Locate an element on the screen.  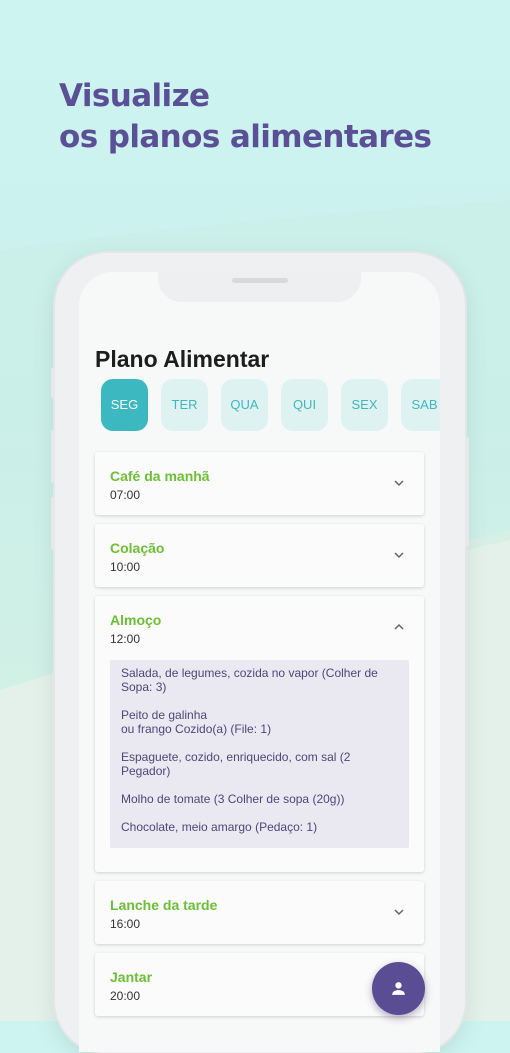
meal-time: 10:00 is located at coordinates (125, 567).